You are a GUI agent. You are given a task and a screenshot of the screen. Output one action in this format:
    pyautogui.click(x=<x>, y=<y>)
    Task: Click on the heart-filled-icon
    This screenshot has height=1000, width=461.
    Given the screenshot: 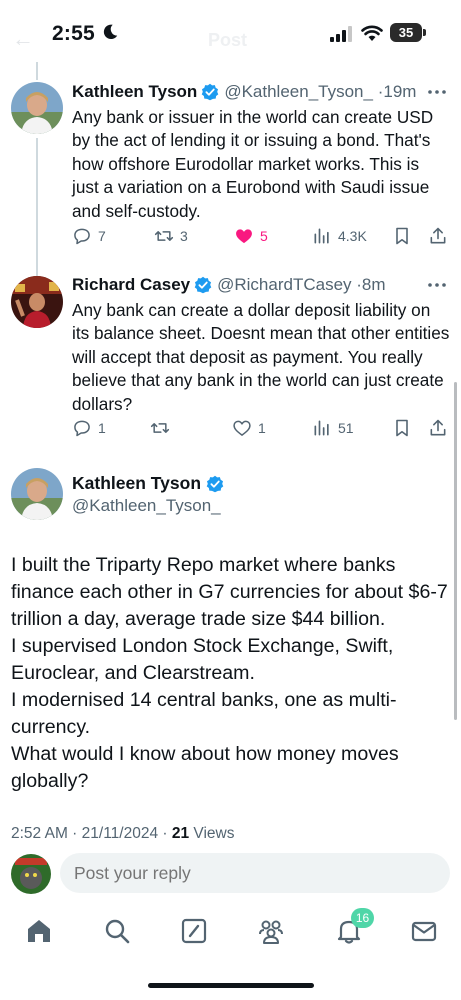 What is the action you would take?
    pyautogui.click(x=244, y=236)
    